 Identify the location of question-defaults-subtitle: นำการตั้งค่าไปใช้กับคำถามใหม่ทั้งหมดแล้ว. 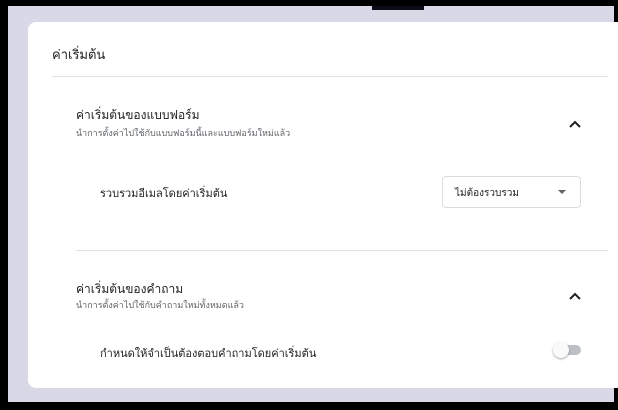
(160, 306).